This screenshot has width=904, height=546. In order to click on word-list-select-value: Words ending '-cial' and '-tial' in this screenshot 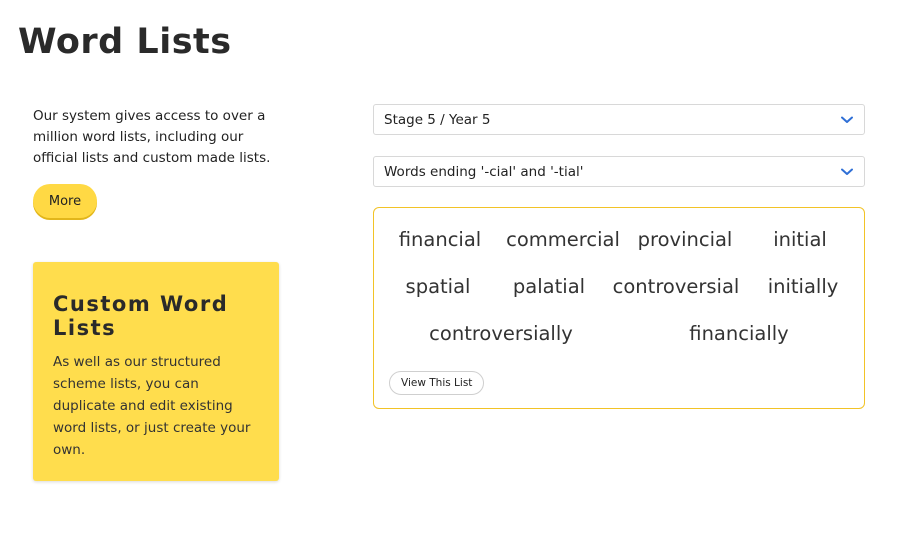, I will do `click(484, 171)`.